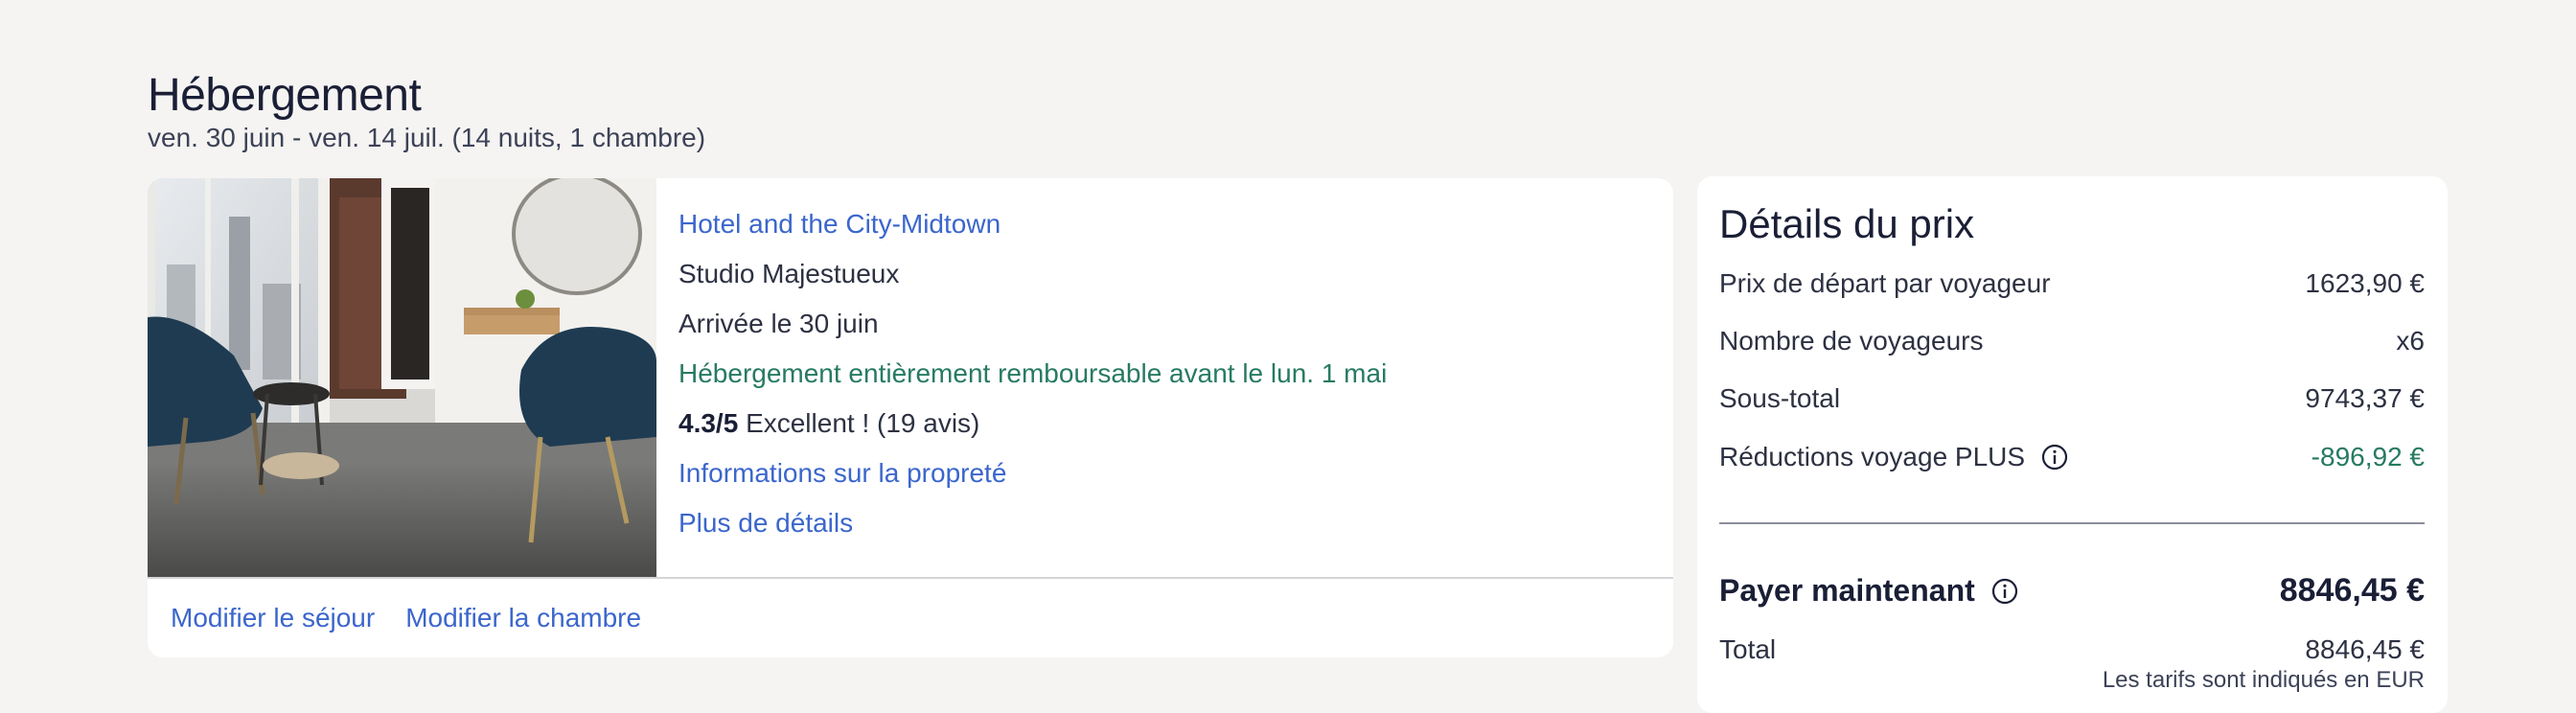  Describe the element at coordinates (2352, 590) in the screenshot. I see `pay-now-value: 8846,45 €` at that location.